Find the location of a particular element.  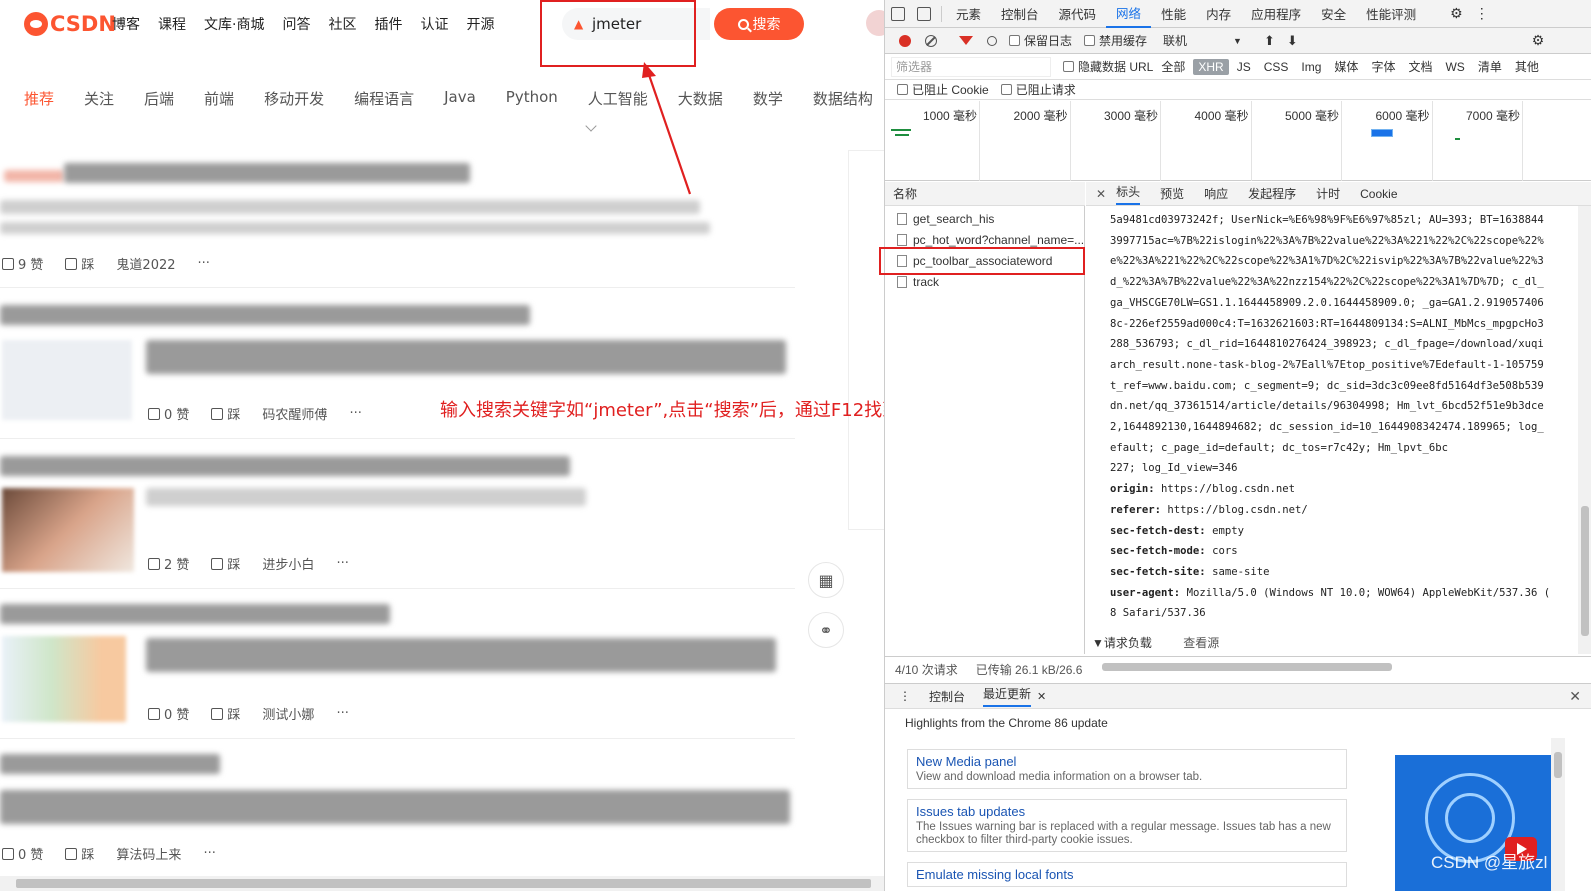

drawer-menu-icon: ⋮ is located at coordinates (905, 696).